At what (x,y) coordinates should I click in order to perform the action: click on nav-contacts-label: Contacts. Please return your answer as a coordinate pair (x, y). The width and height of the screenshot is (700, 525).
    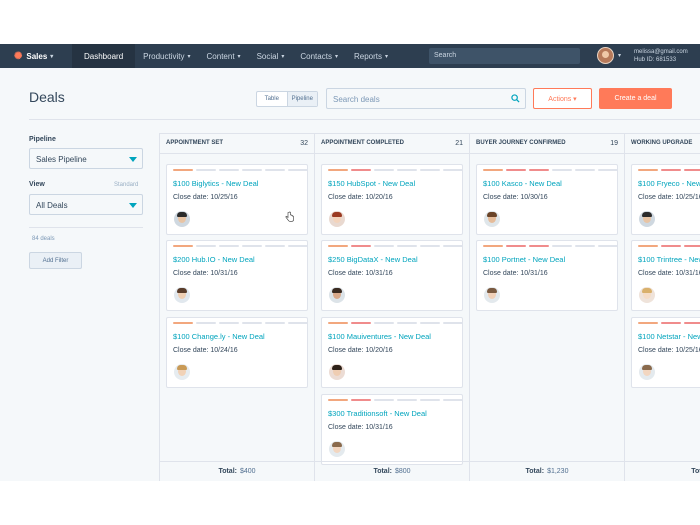
    Looking at the image, I should click on (316, 56).